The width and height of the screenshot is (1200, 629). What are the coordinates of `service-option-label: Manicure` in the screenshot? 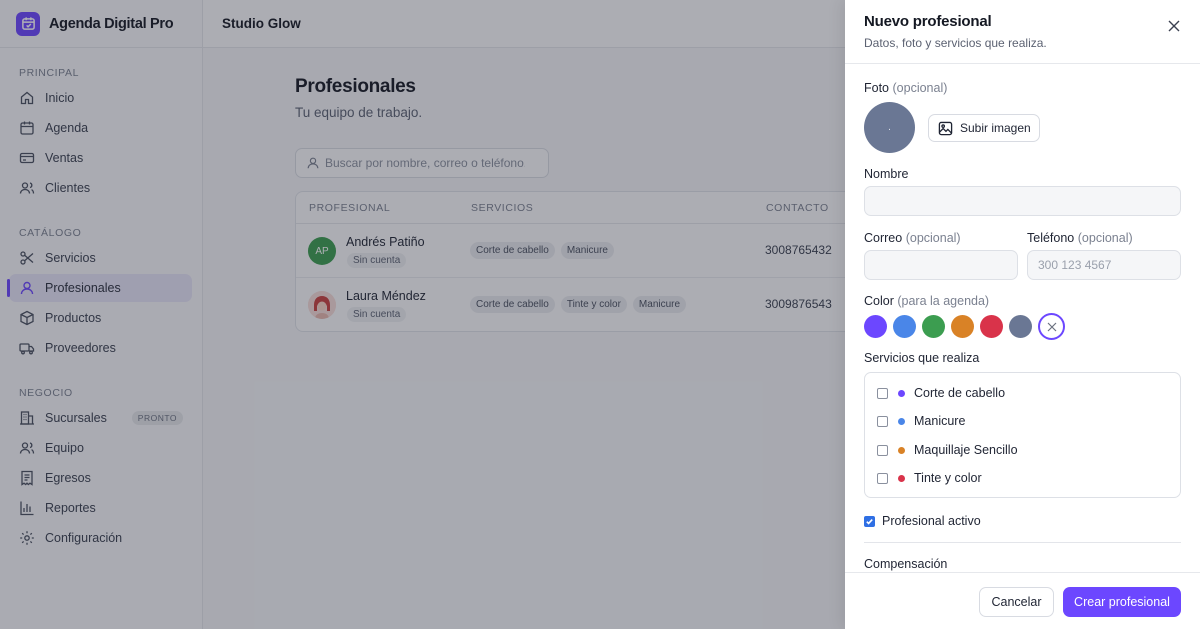 It's located at (940, 421).